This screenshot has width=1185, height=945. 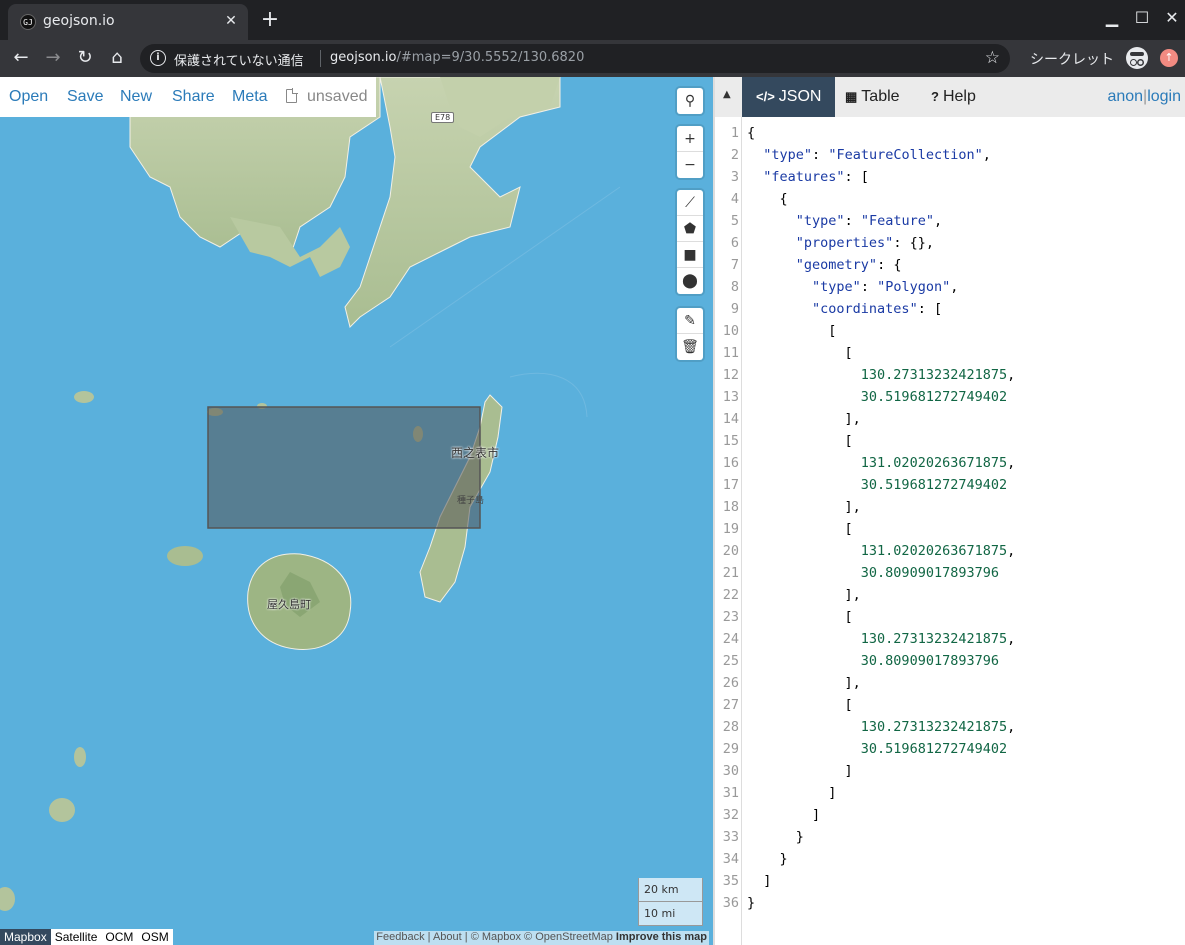 What do you see at coordinates (490, 57) in the screenshot?
I see `url-path: /#map=9/30.5552/130.6820` at bounding box center [490, 57].